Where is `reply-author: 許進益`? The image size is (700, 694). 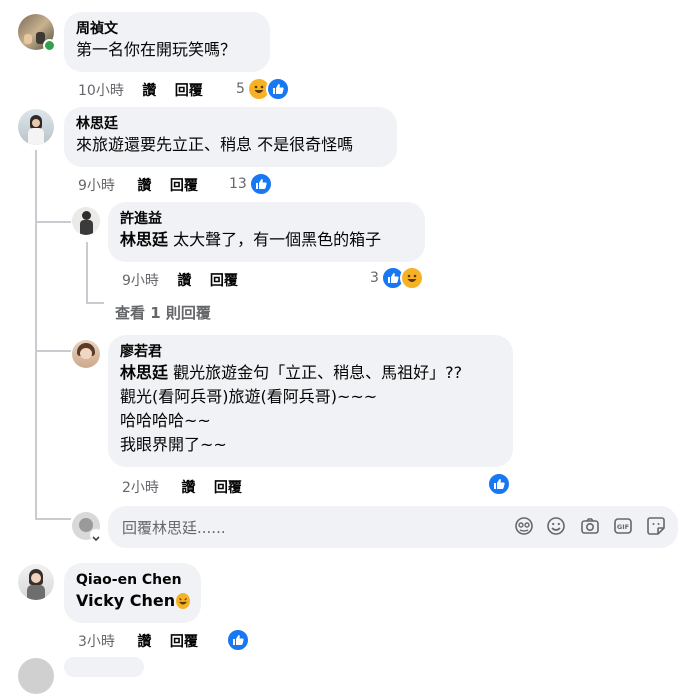
reply-author: 許進益 is located at coordinates (266, 219).